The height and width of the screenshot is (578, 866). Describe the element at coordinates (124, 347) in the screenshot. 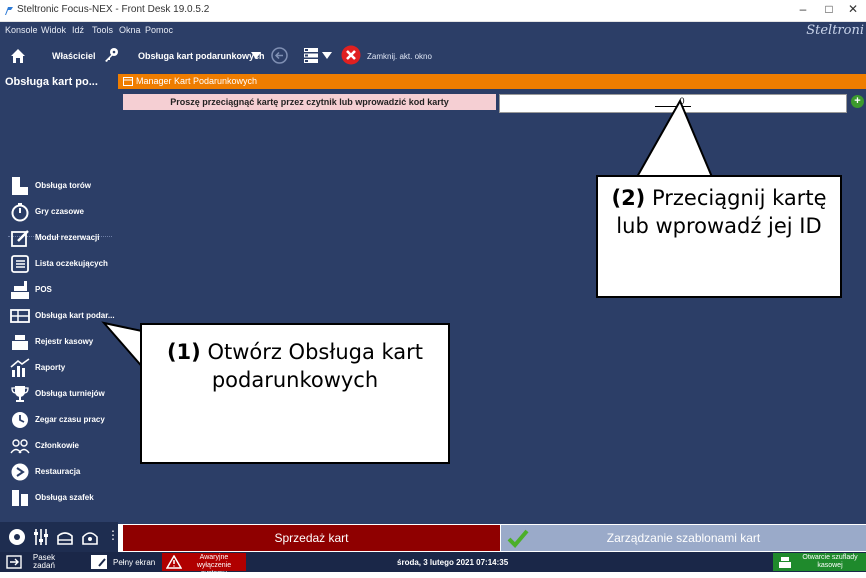

I see `callout-1-pointer` at that location.